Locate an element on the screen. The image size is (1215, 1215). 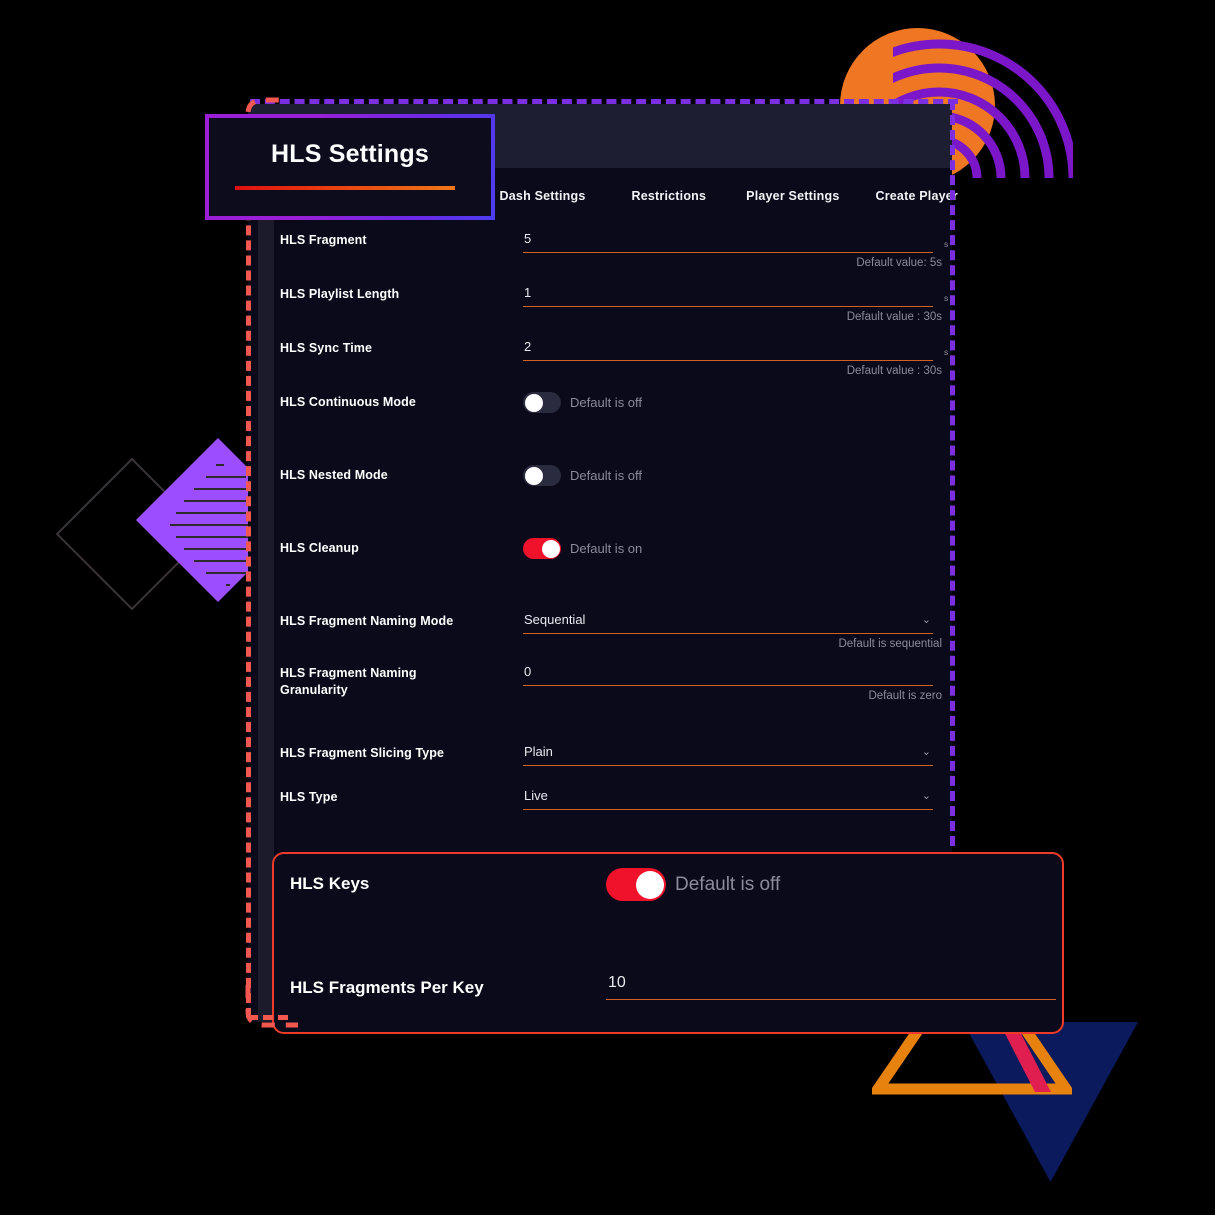
hls-fragment-naming-granularity-control: 0 Default is zero is located at coordinates (732, 682).